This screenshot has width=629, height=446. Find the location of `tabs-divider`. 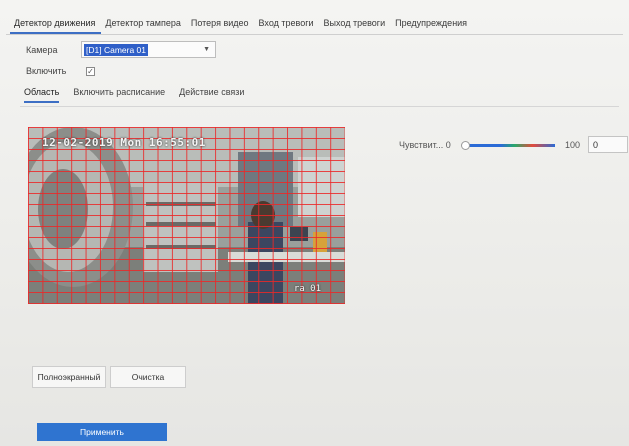

tabs-divider is located at coordinates (314, 34).